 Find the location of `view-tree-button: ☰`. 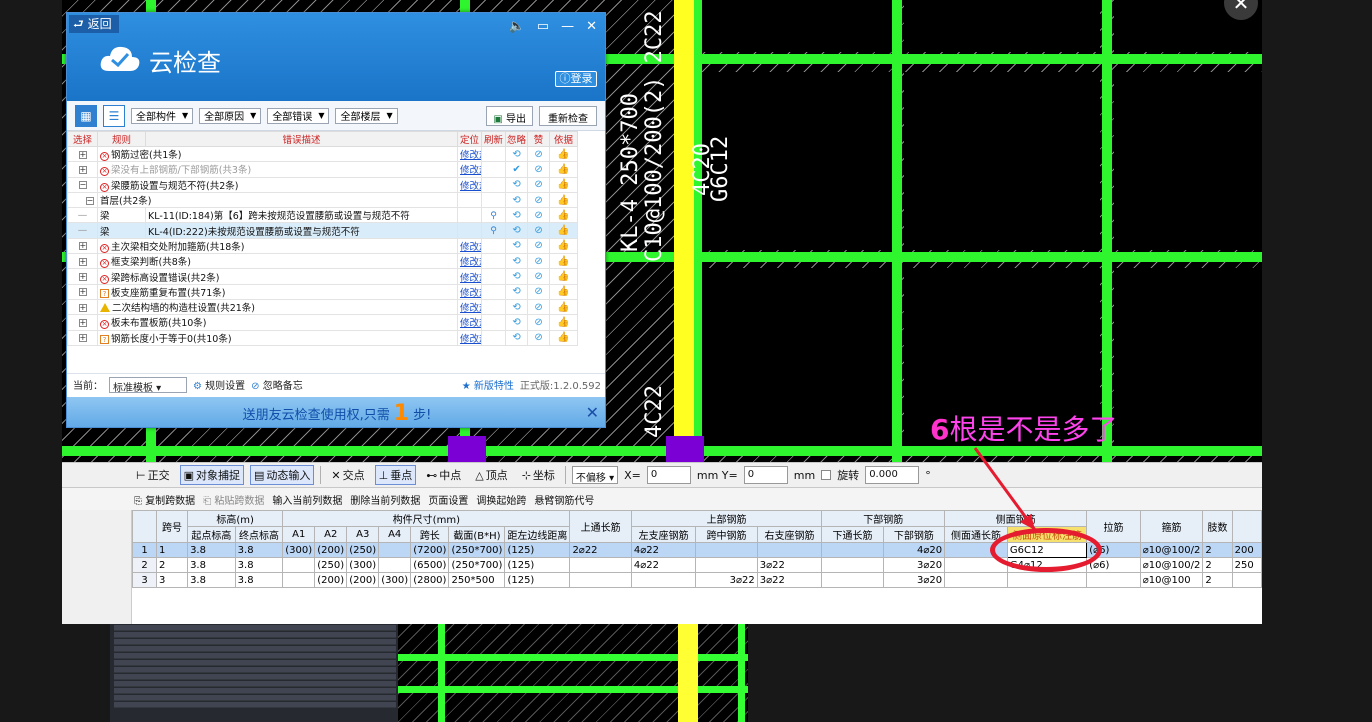

view-tree-button: ☰ is located at coordinates (114, 115).